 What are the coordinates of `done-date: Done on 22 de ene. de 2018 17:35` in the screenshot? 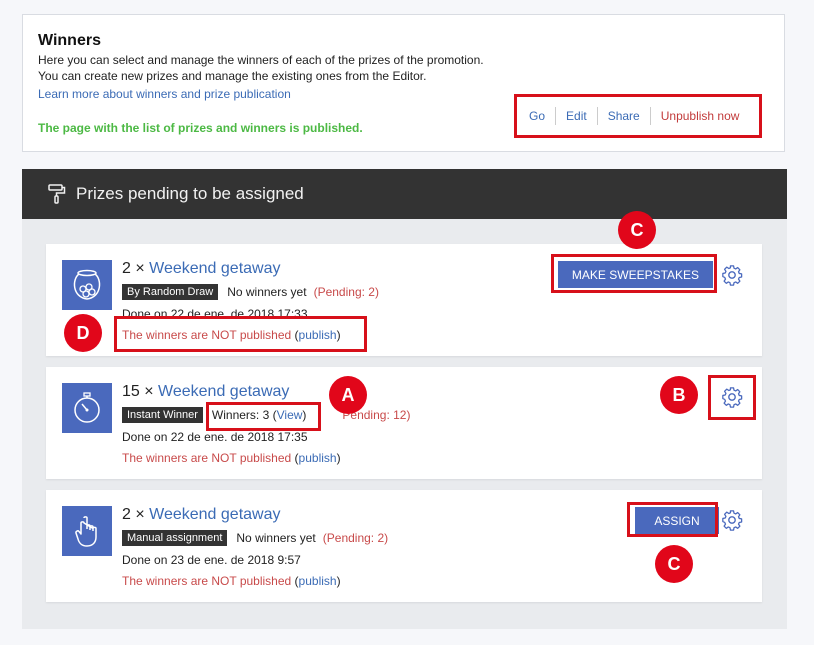 It's located at (215, 437).